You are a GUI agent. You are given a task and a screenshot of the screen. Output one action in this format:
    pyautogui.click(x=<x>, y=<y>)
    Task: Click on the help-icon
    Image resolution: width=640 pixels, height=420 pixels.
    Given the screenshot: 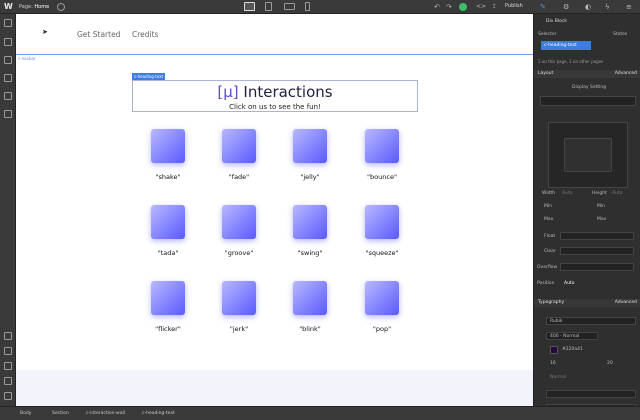 What is the action you would take?
    pyautogui.click(x=8, y=396)
    